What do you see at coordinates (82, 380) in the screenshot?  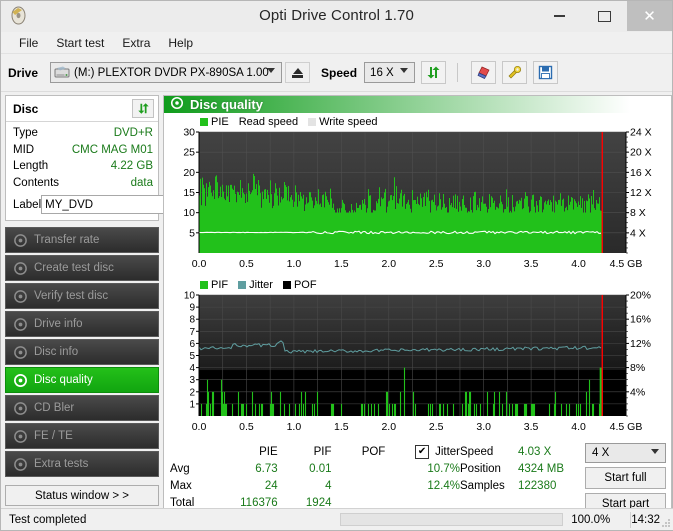 I see `sidebar-item-disc-quality: Disc quality` at bounding box center [82, 380].